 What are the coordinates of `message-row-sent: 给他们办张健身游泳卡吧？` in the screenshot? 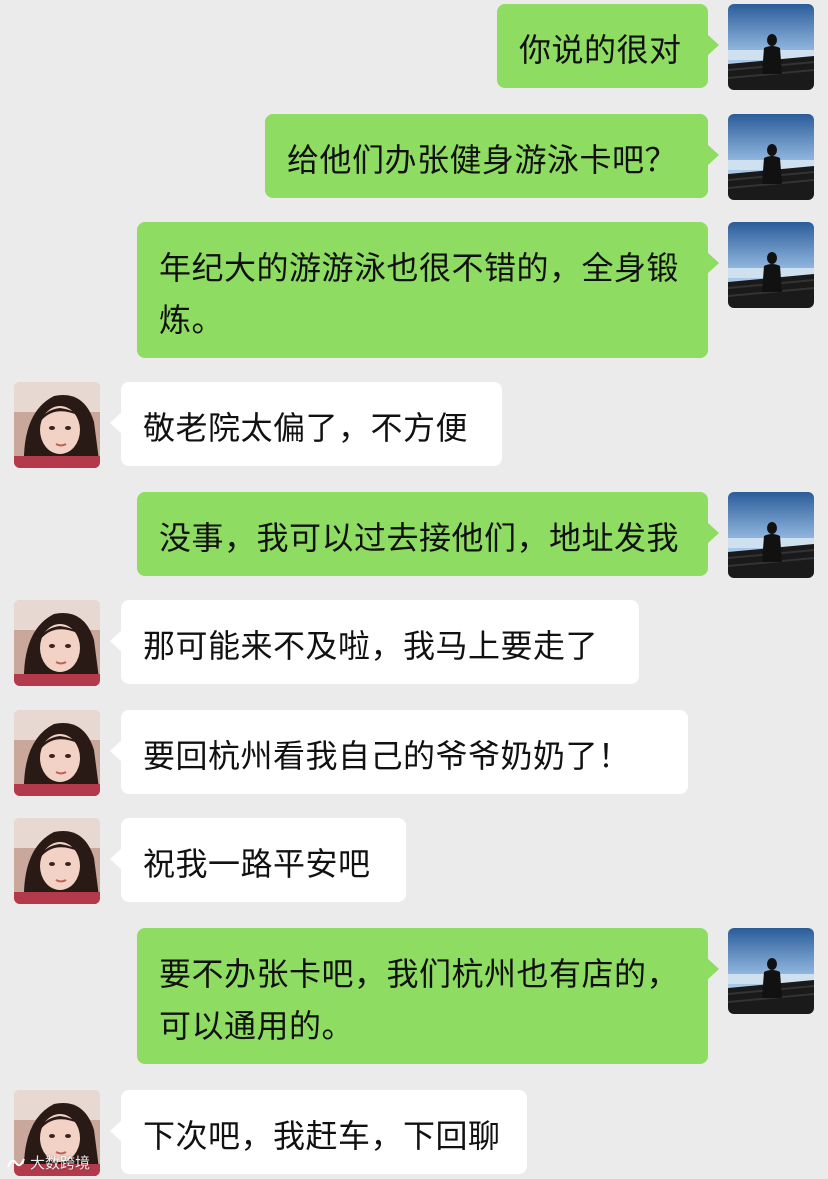 It's located at (414, 157).